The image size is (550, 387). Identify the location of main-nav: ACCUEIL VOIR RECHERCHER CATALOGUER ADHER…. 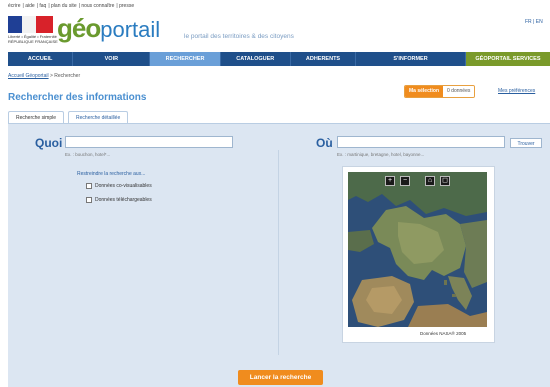
(279, 59).